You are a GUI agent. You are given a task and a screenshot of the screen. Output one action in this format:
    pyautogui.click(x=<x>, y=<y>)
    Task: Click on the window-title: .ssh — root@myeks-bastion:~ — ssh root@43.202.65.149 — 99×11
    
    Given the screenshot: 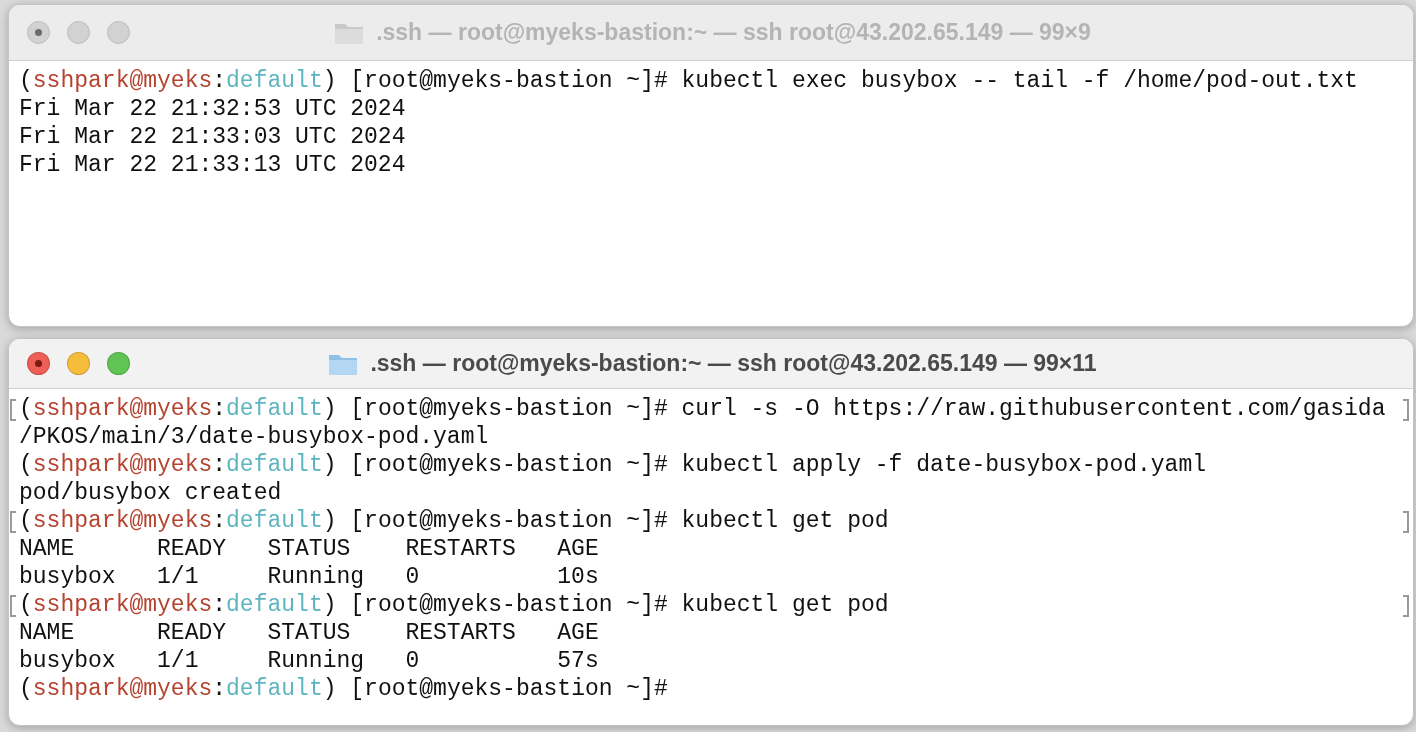 What is the action you would take?
    pyautogui.click(x=733, y=364)
    